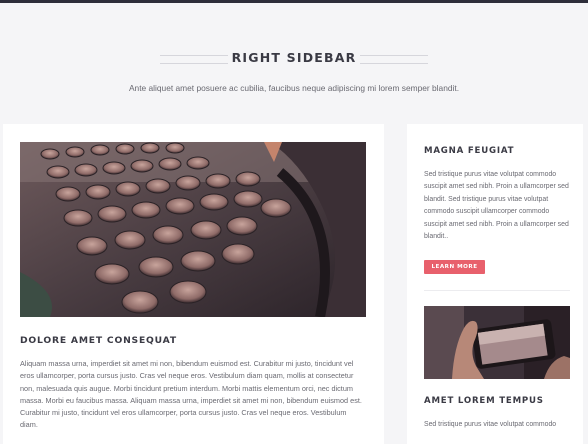 The width and height of the screenshot is (588, 444). I want to click on widget-title-amet-lorem-tempus: AMET LOREM TEMPUS, so click(484, 401).